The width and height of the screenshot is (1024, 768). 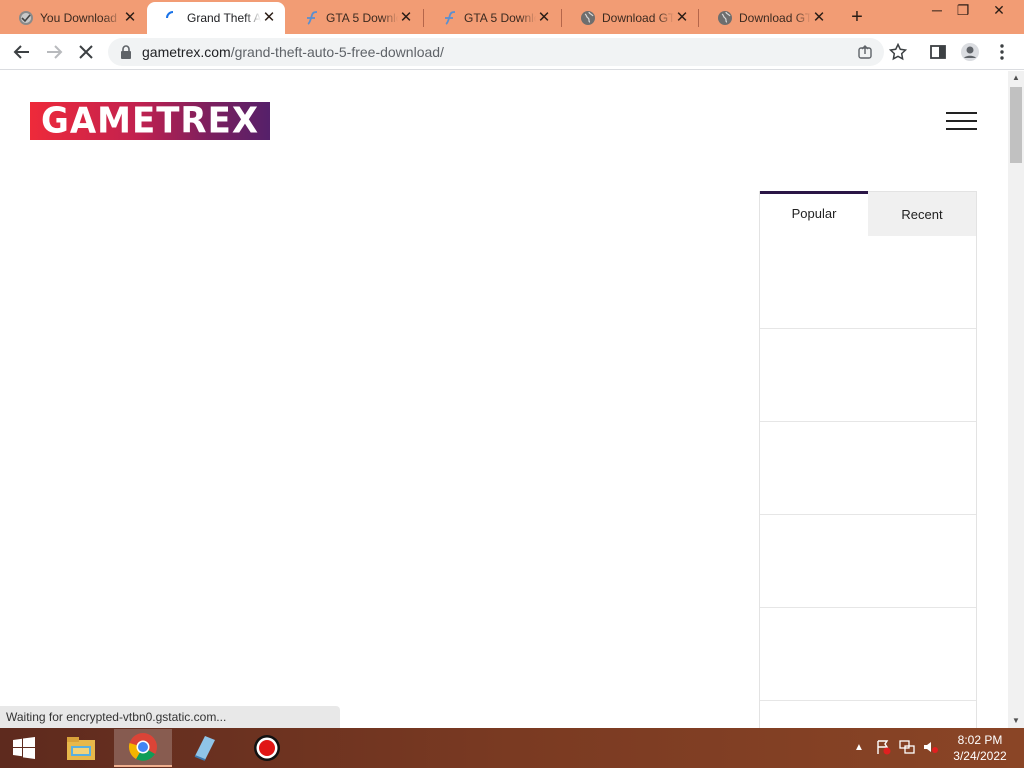 What do you see at coordinates (126, 53) in the screenshot?
I see `lock-icon` at bounding box center [126, 53].